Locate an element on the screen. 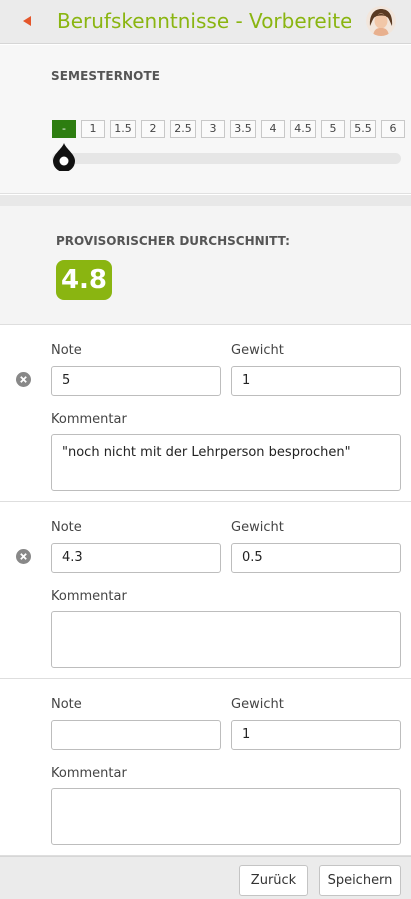  grade-scale: -1 1.5 2 2.5 3 3.5 4 4.5 5 5.5 6 is located at coordinates (231, 129).